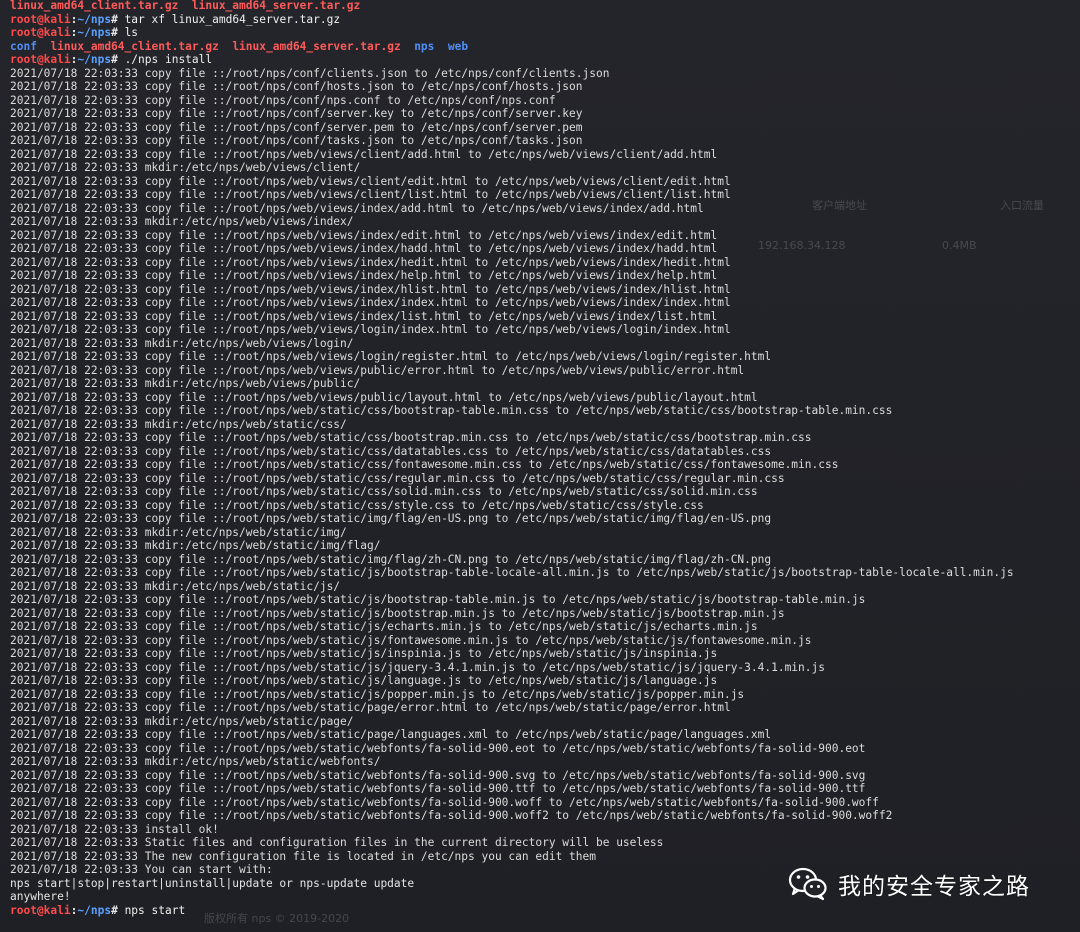 The width and height of the screenshot is (1080, 932). I want to click on command-extract: tar xf linux_amd64_server.tar.gz, so click(232, 19).